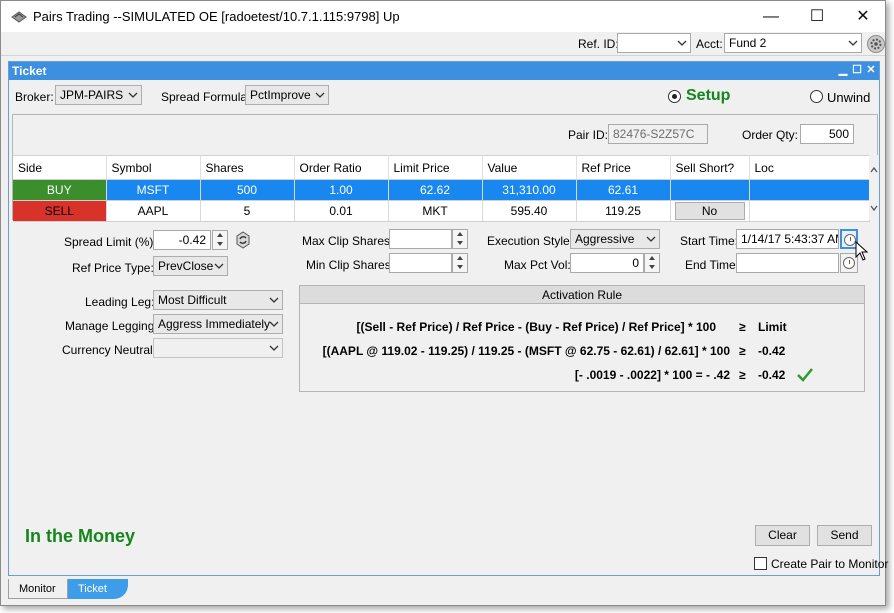 The height and width of the screenshot is (613, 894). Describe the element at coordinates (218, 348) in the screenshot. I see `currency-neutral-select` at that location.